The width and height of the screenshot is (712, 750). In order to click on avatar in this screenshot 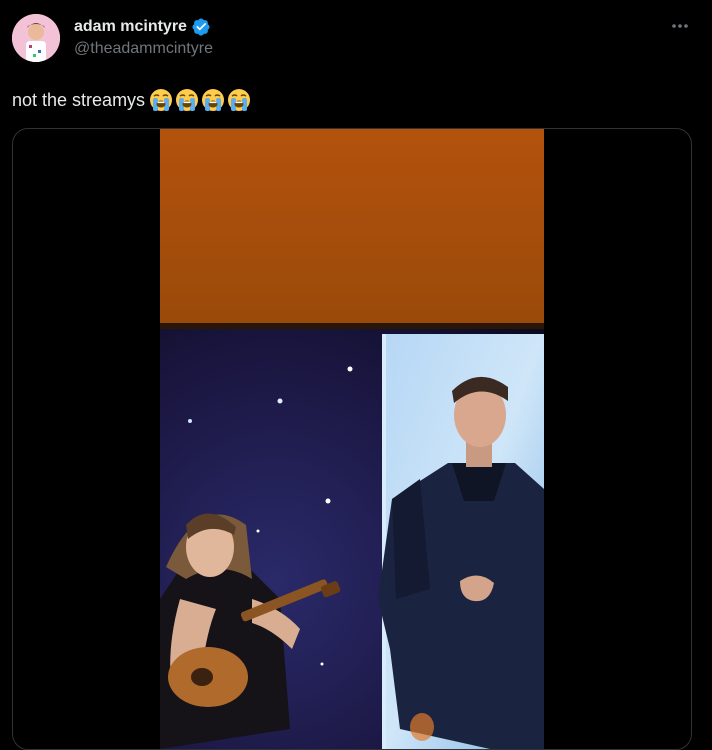, I will do `click(36, 38)`.